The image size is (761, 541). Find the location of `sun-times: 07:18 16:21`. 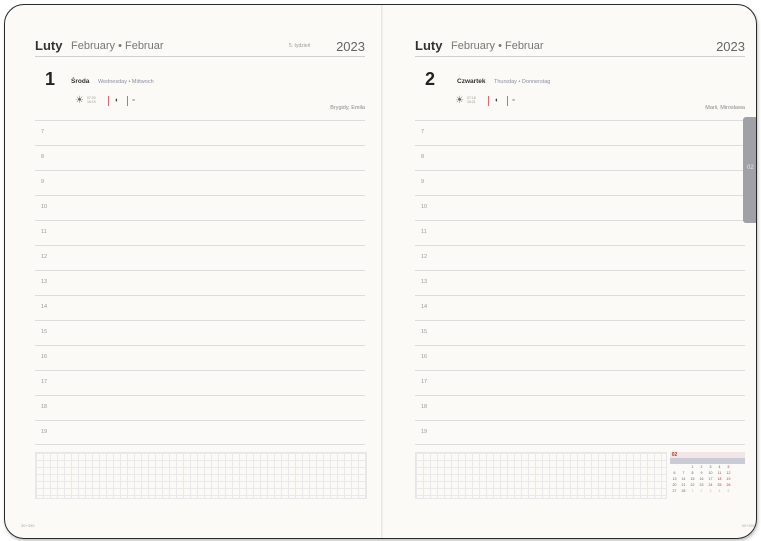

sun-times: 07:18 16:21 is located at coordinates (471, 100).